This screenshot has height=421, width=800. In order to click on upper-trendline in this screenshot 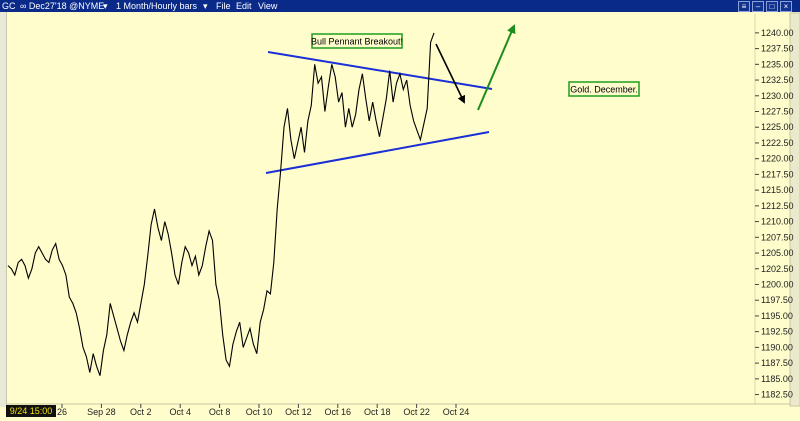, I will do `click(380, 70)`.